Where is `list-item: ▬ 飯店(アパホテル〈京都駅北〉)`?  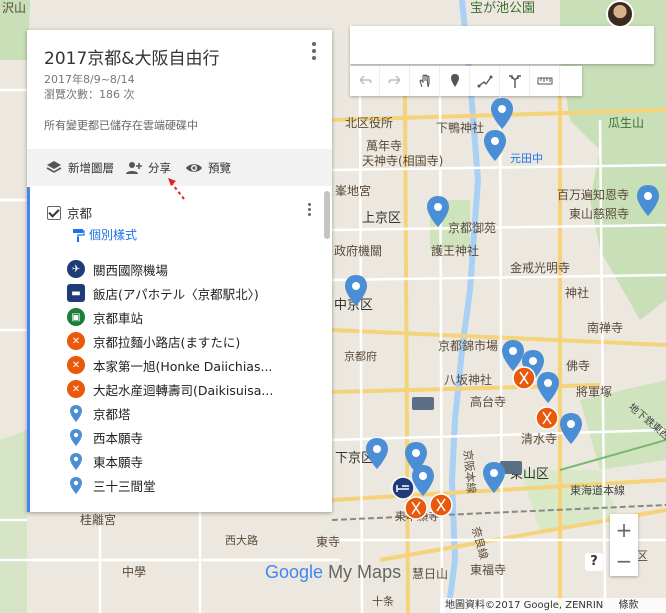
list-item: ▬ 飯店(アパホテル〈京都駅北〉) is located at coordinates (170, 293).